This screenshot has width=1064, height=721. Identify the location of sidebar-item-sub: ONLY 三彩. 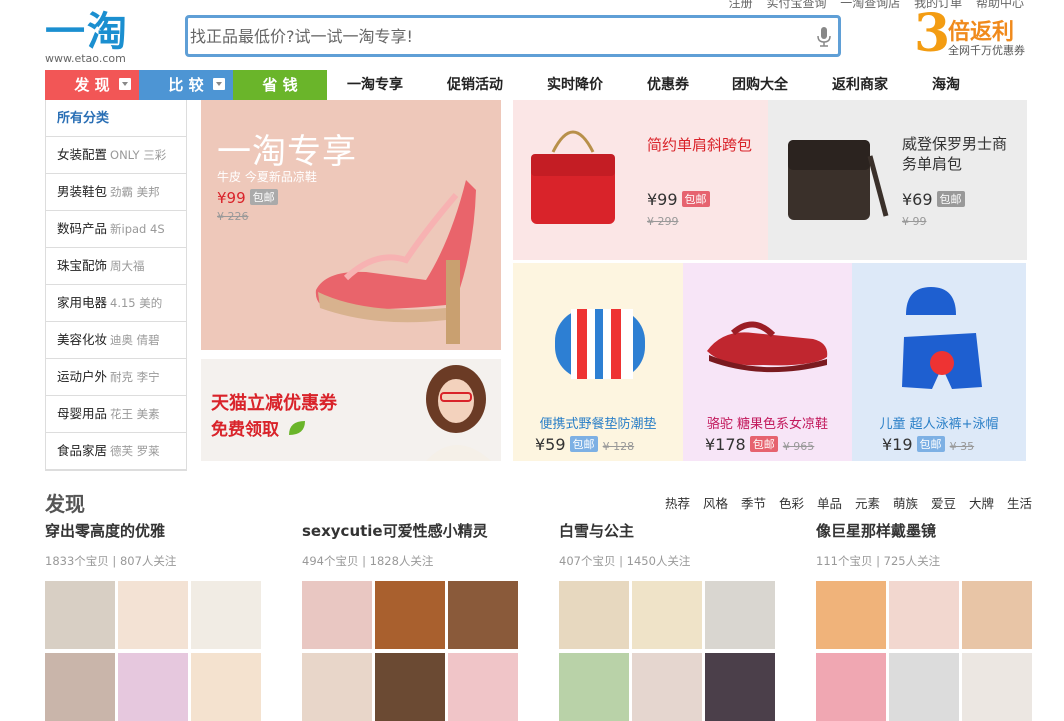
(138, 155).